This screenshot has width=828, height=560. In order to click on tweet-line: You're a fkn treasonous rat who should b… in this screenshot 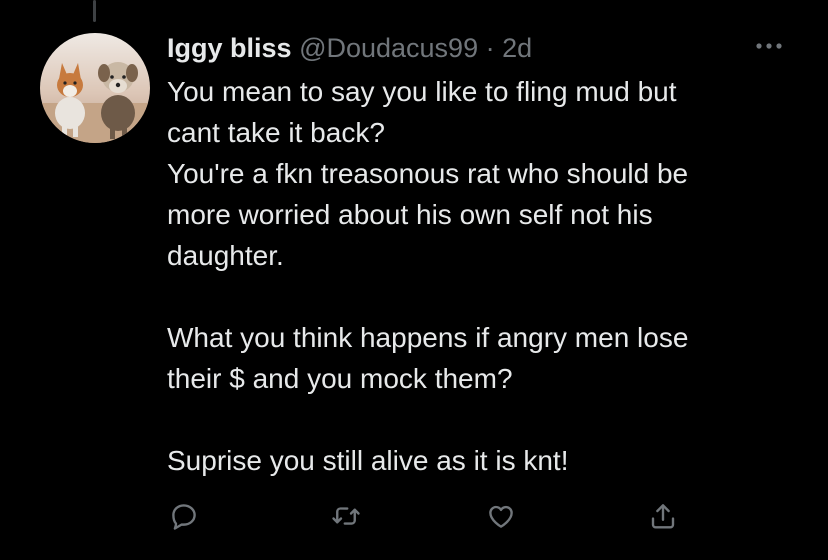, I will do `click(428, 173)`.